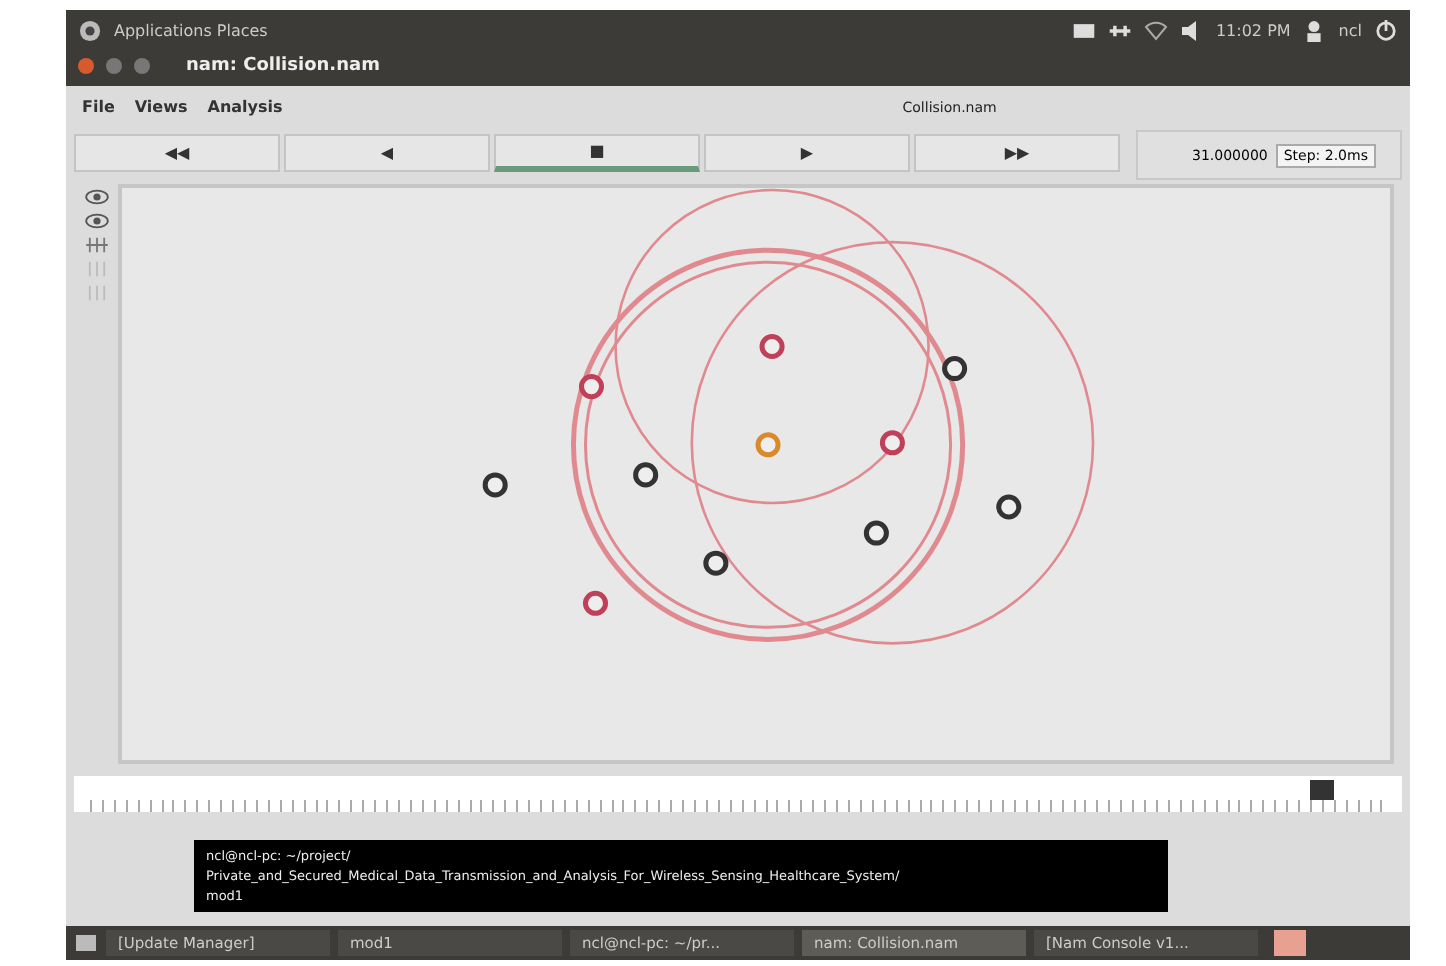 Image resolution: width=1446 pixels, height=966 pixels. I want to click on wifi-icon, so click(1155, 31).